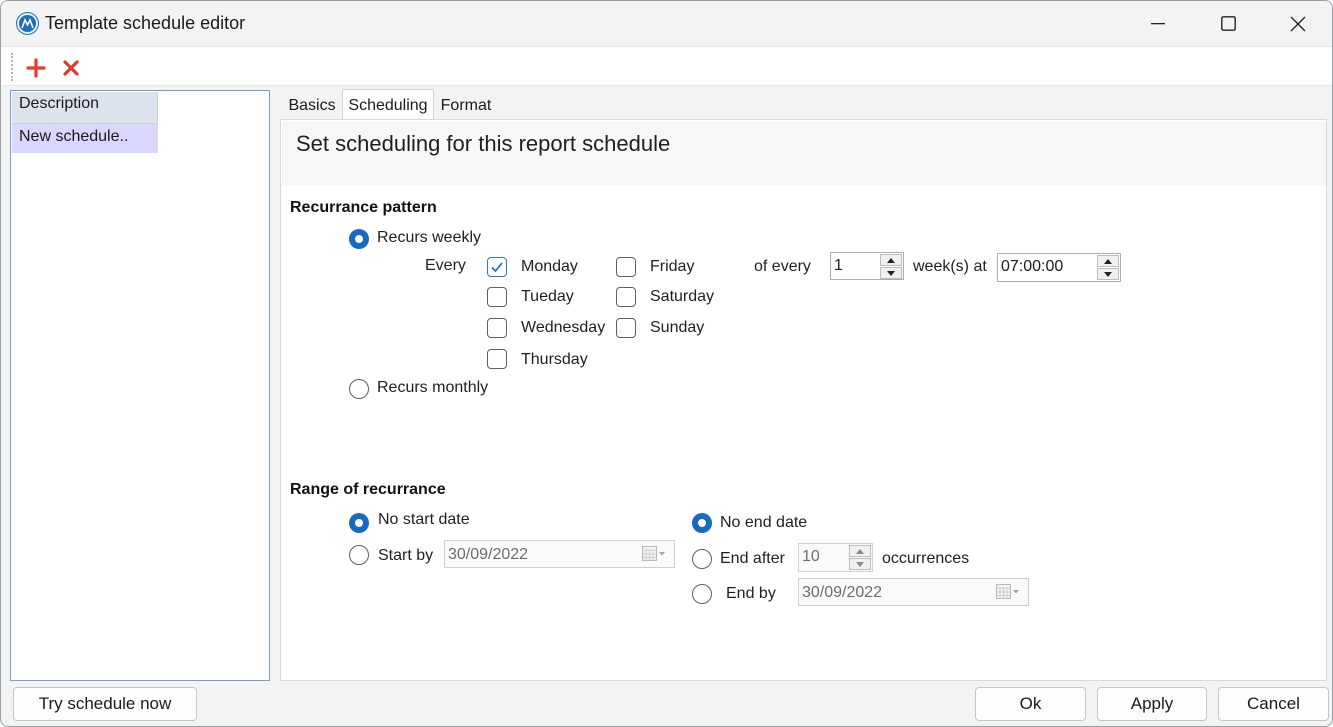  I want to click on tab-basics: Basics, so click(312, 105).